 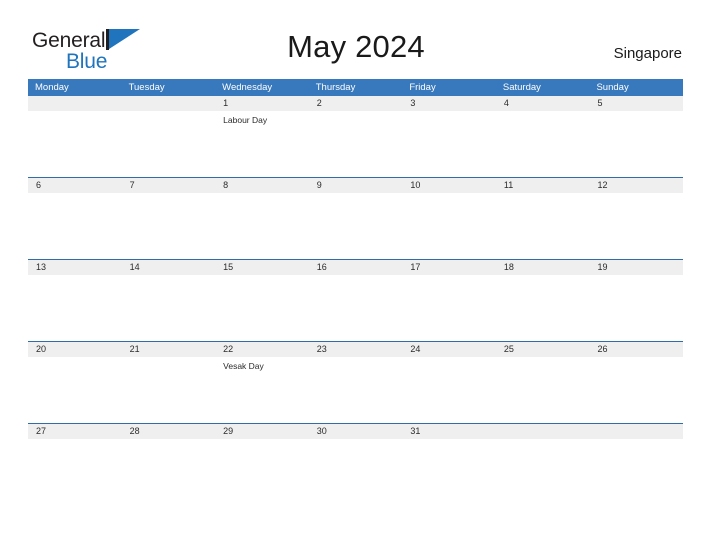 I want to click on week-event-band: Vesak Day, so click(x=355, y=390).